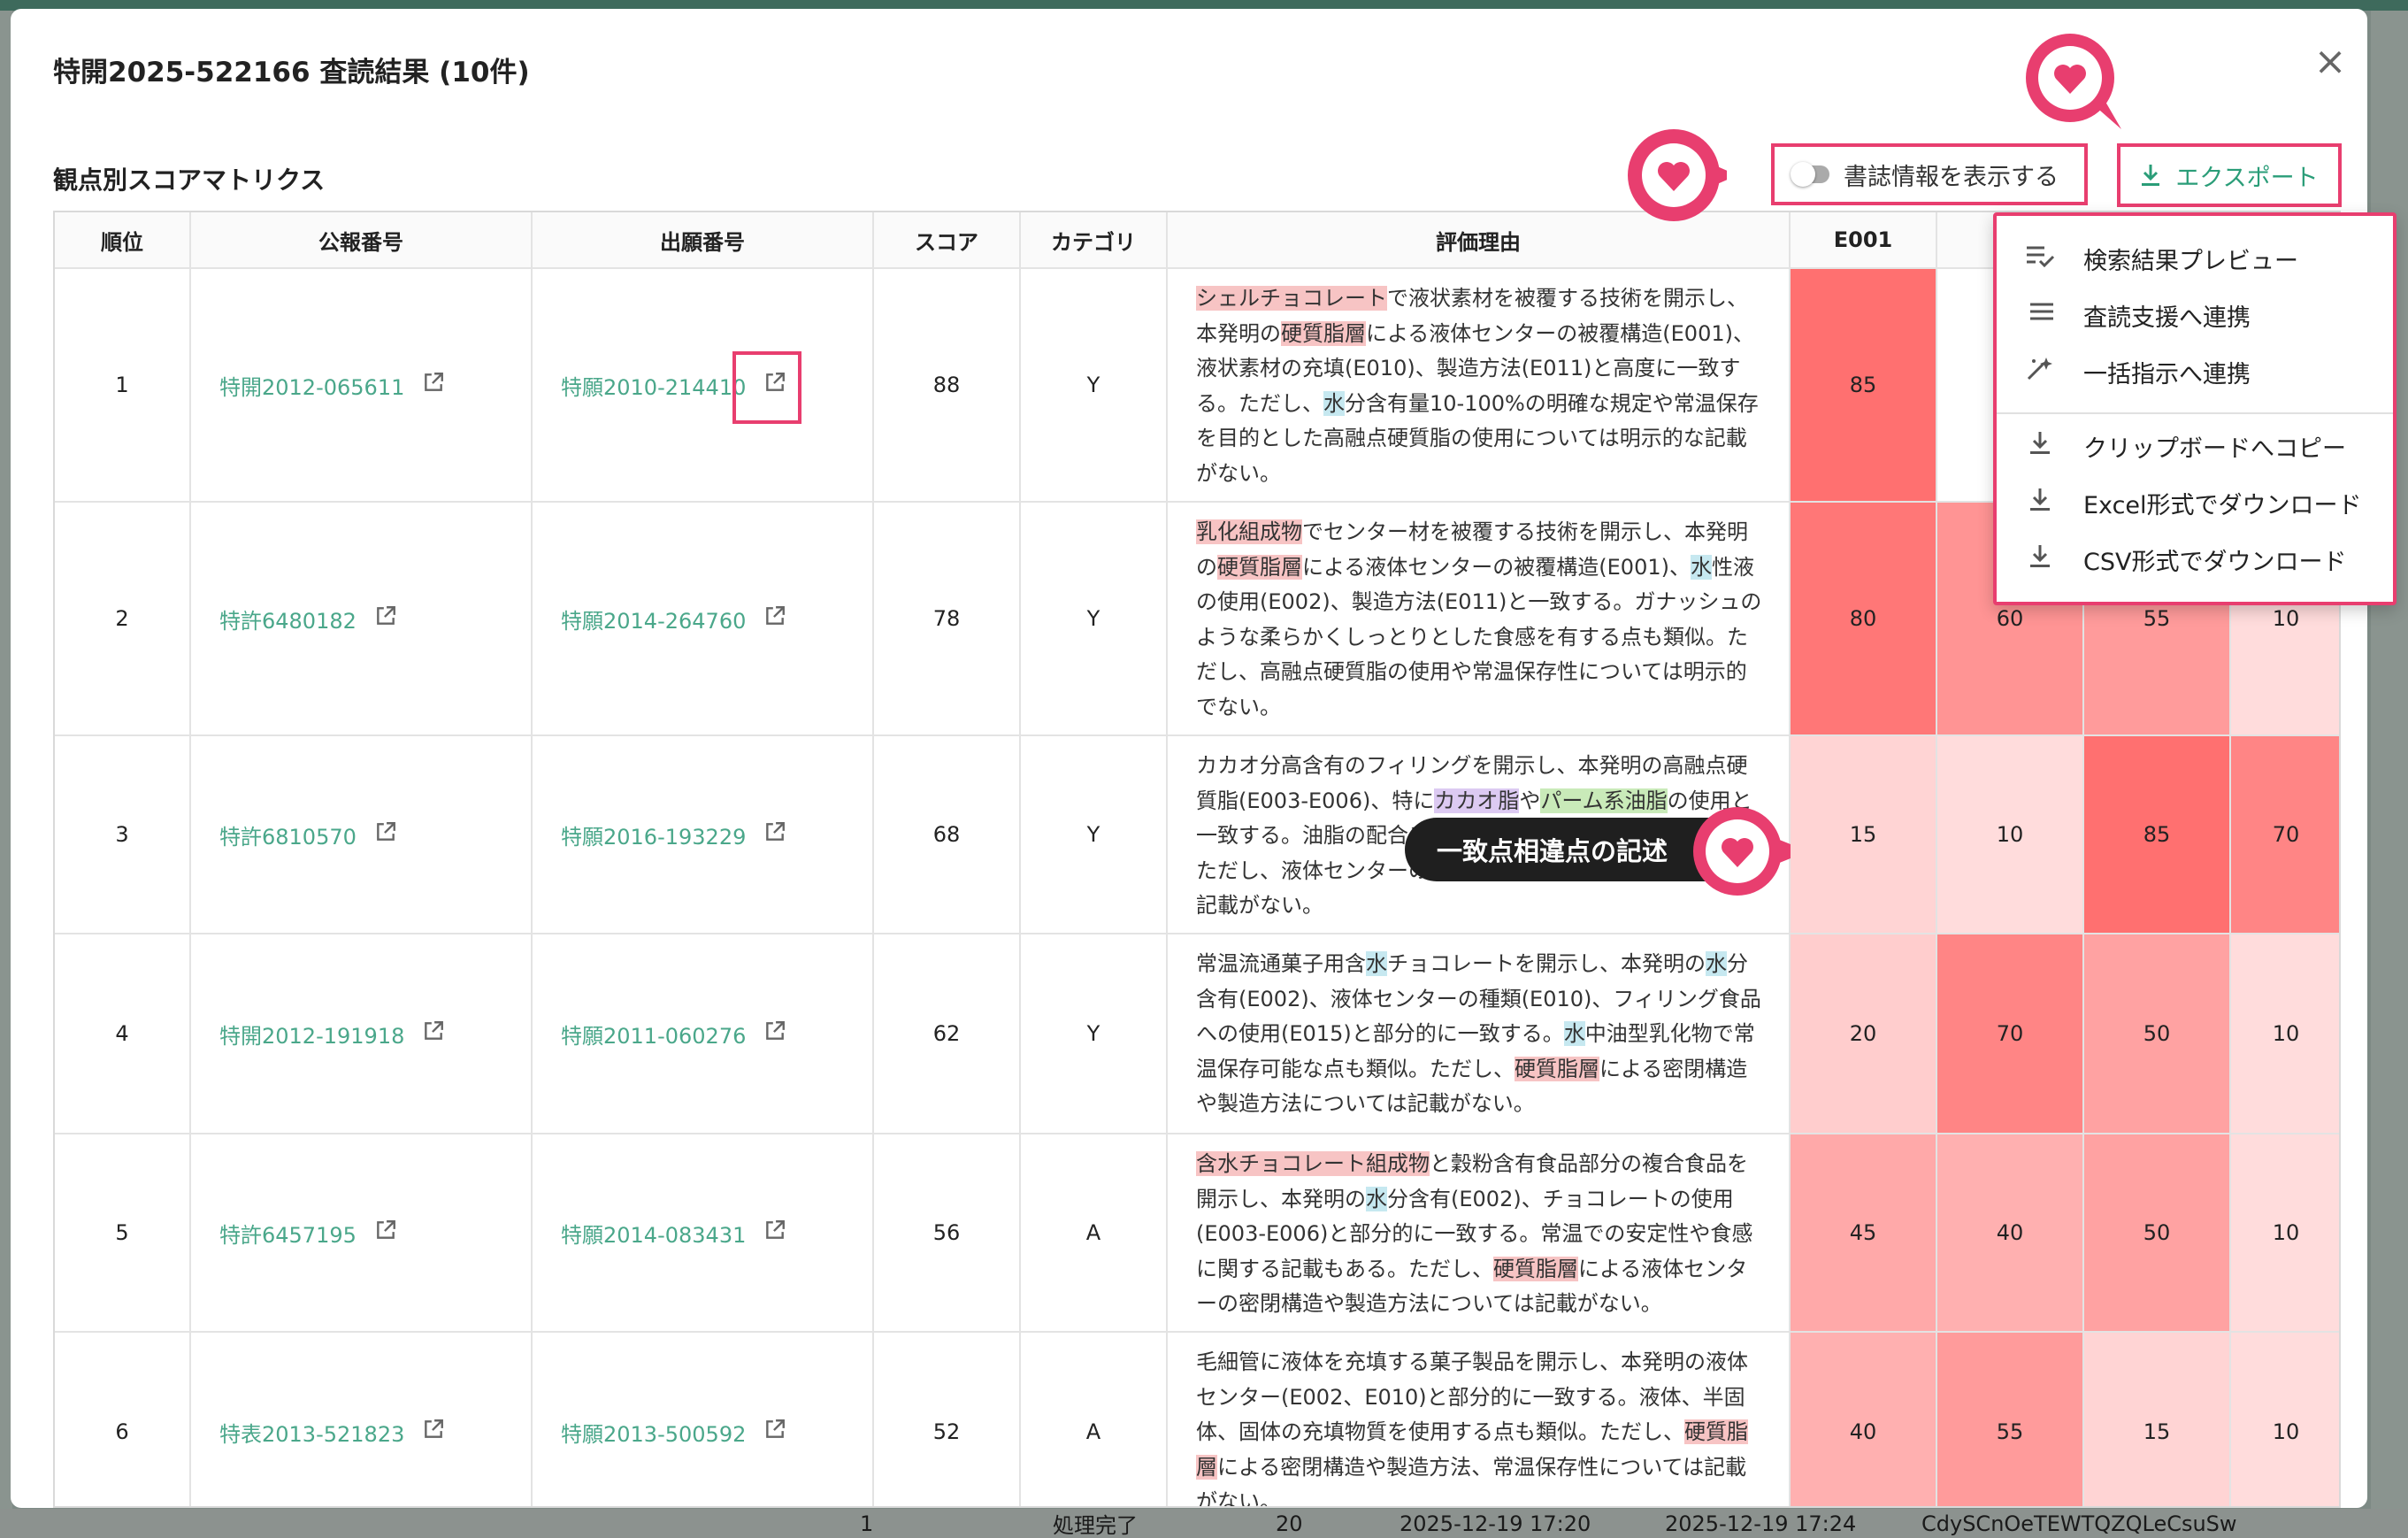 This screenshot has height=1538, width=2408. Describe the element at coordinates (1313, 1163) in the screenshot. I see `highlight-term: 含水チョコレート組成物` at that location.